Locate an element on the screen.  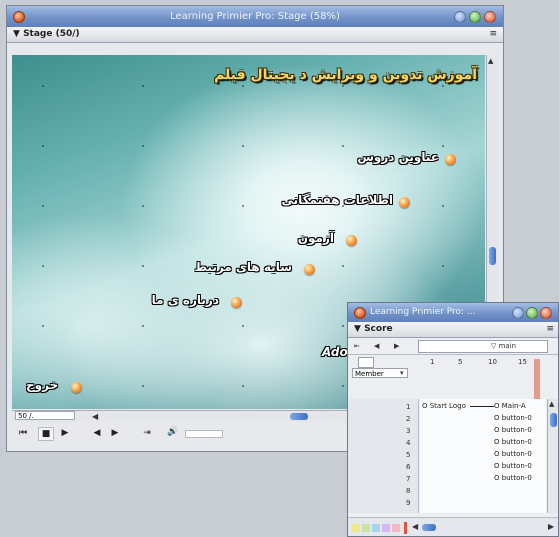
stage-window-title: Learning Primier Pro: Stage (58%) is located at coordinates (255, 16).